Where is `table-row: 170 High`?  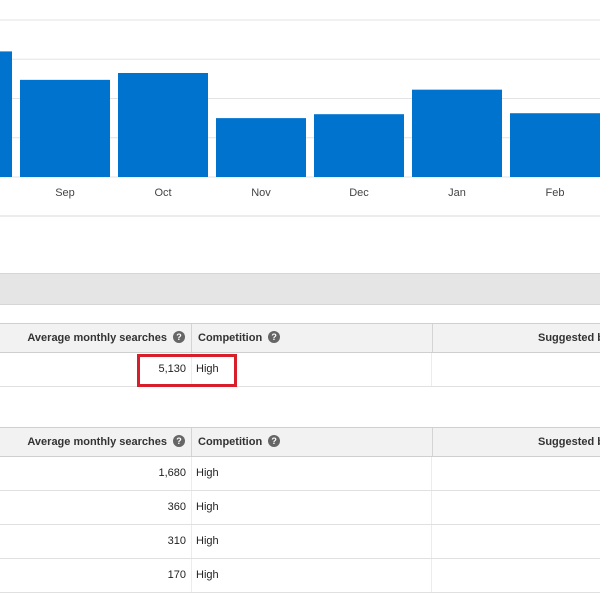
table-row: 170 High is located at coordinates (300, 576).